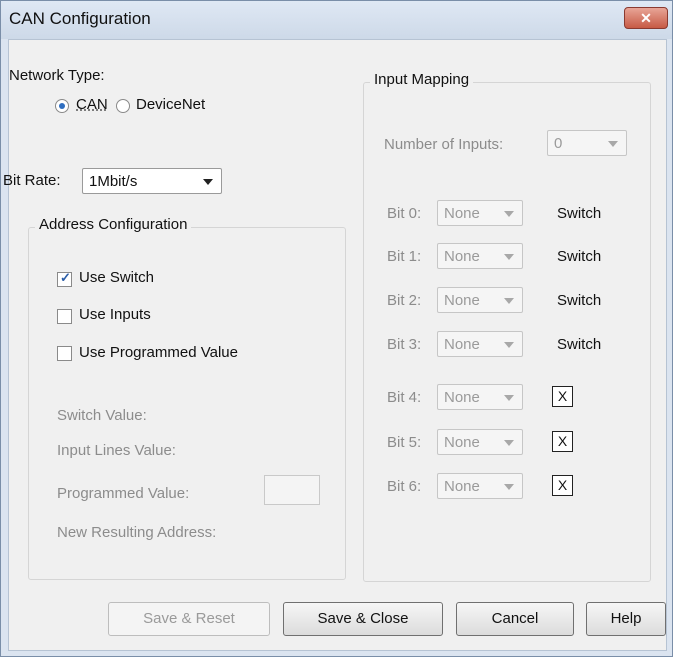 This screenshot has width=675, height=659. I want to click on bit-6-value: None, so click(462, 486).